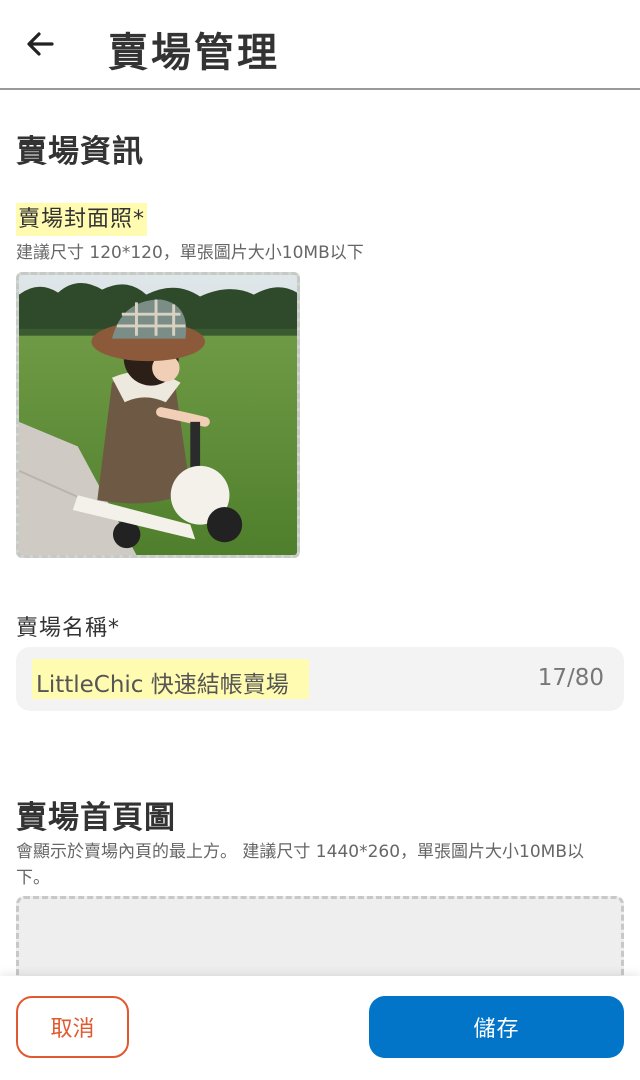 This screenshot has height=1080, width=640. What do you see at coordinates (72, 1027) in the screenshot?
I see `cancel-button: 取消` at bounding box center [72, 1027].